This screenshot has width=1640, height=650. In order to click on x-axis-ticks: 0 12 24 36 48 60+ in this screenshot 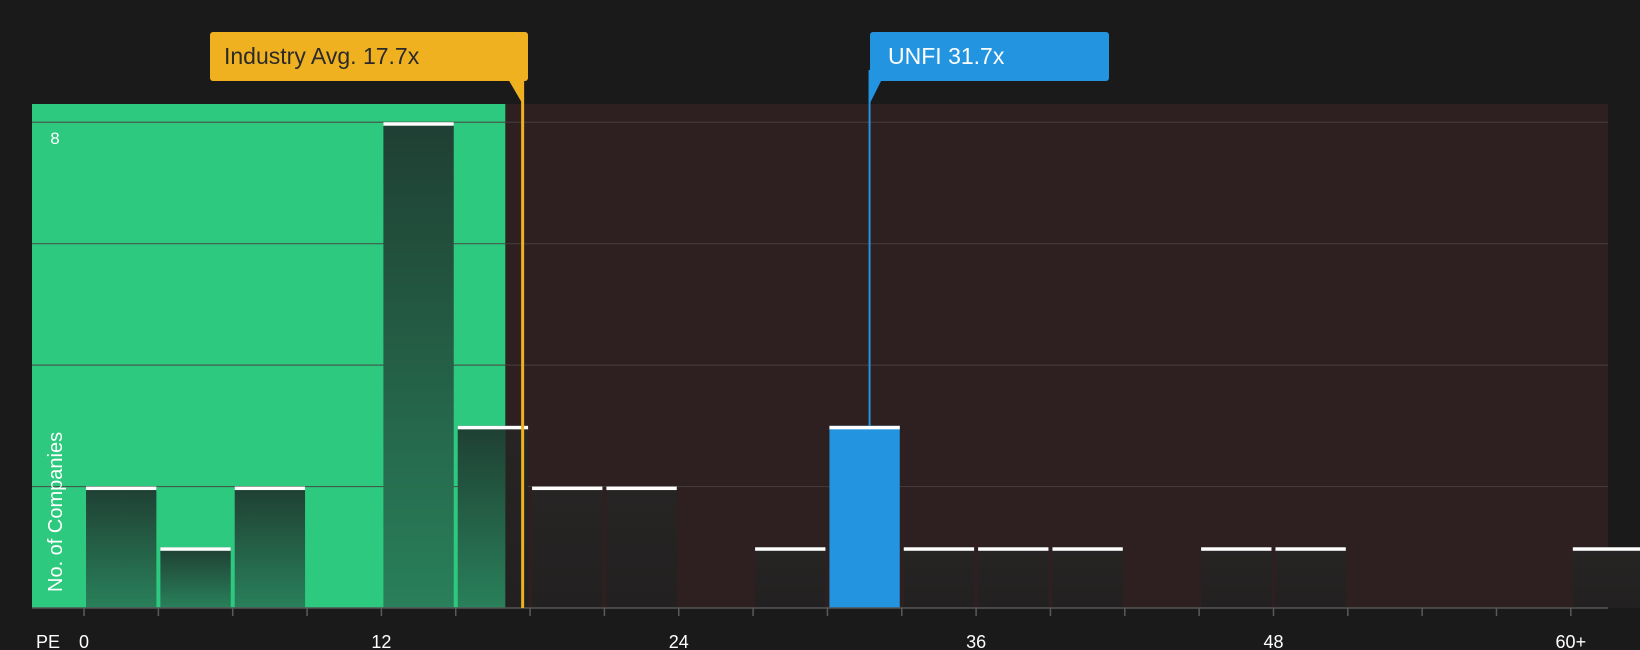, I will do `click(832, 629)`.